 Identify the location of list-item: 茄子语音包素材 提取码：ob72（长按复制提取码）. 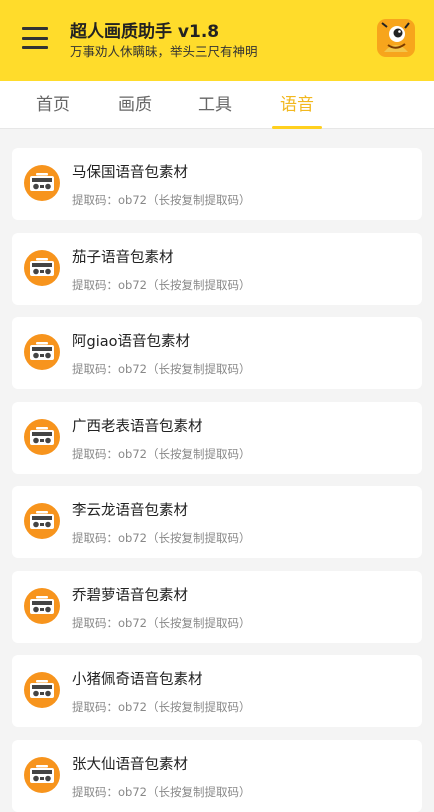
(217, 268).